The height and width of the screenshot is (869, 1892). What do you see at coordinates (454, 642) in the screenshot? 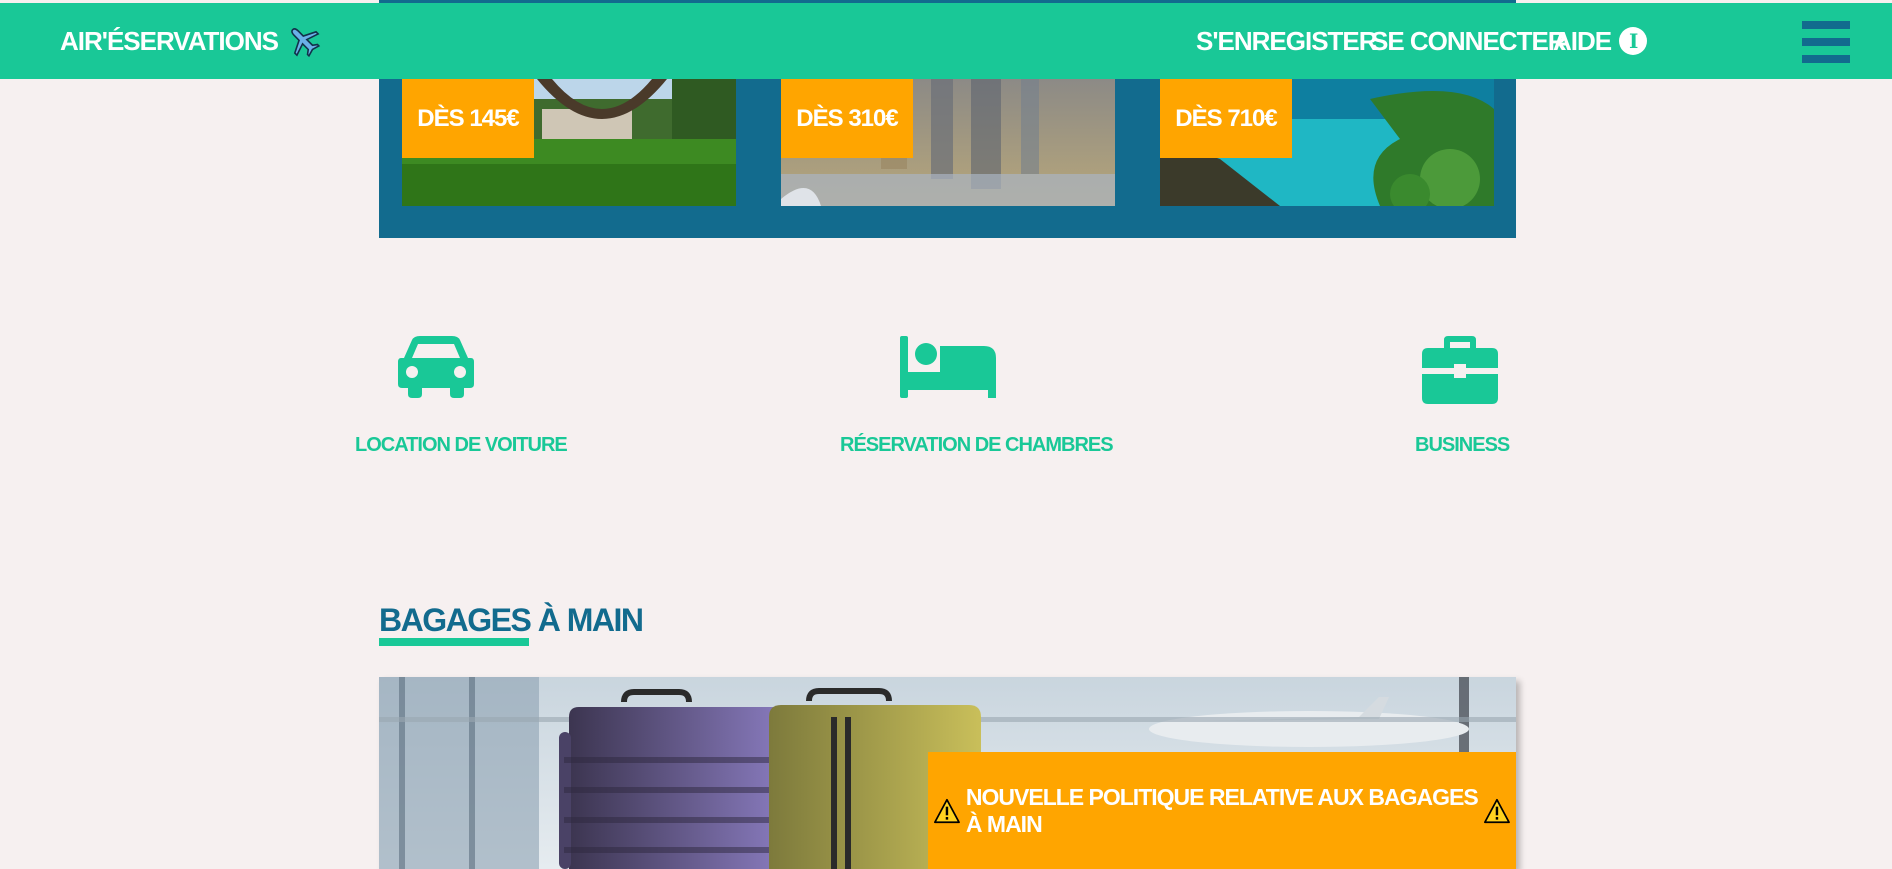
I see `section-underline` at bounding box center [454, 642].